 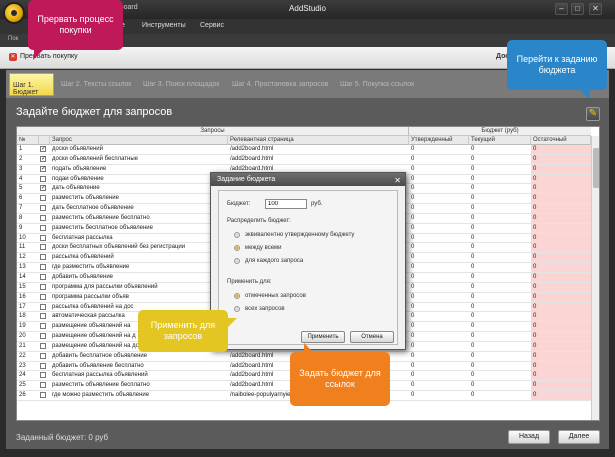 I want to click on app-logo-icon, so click(x=14, y=13).